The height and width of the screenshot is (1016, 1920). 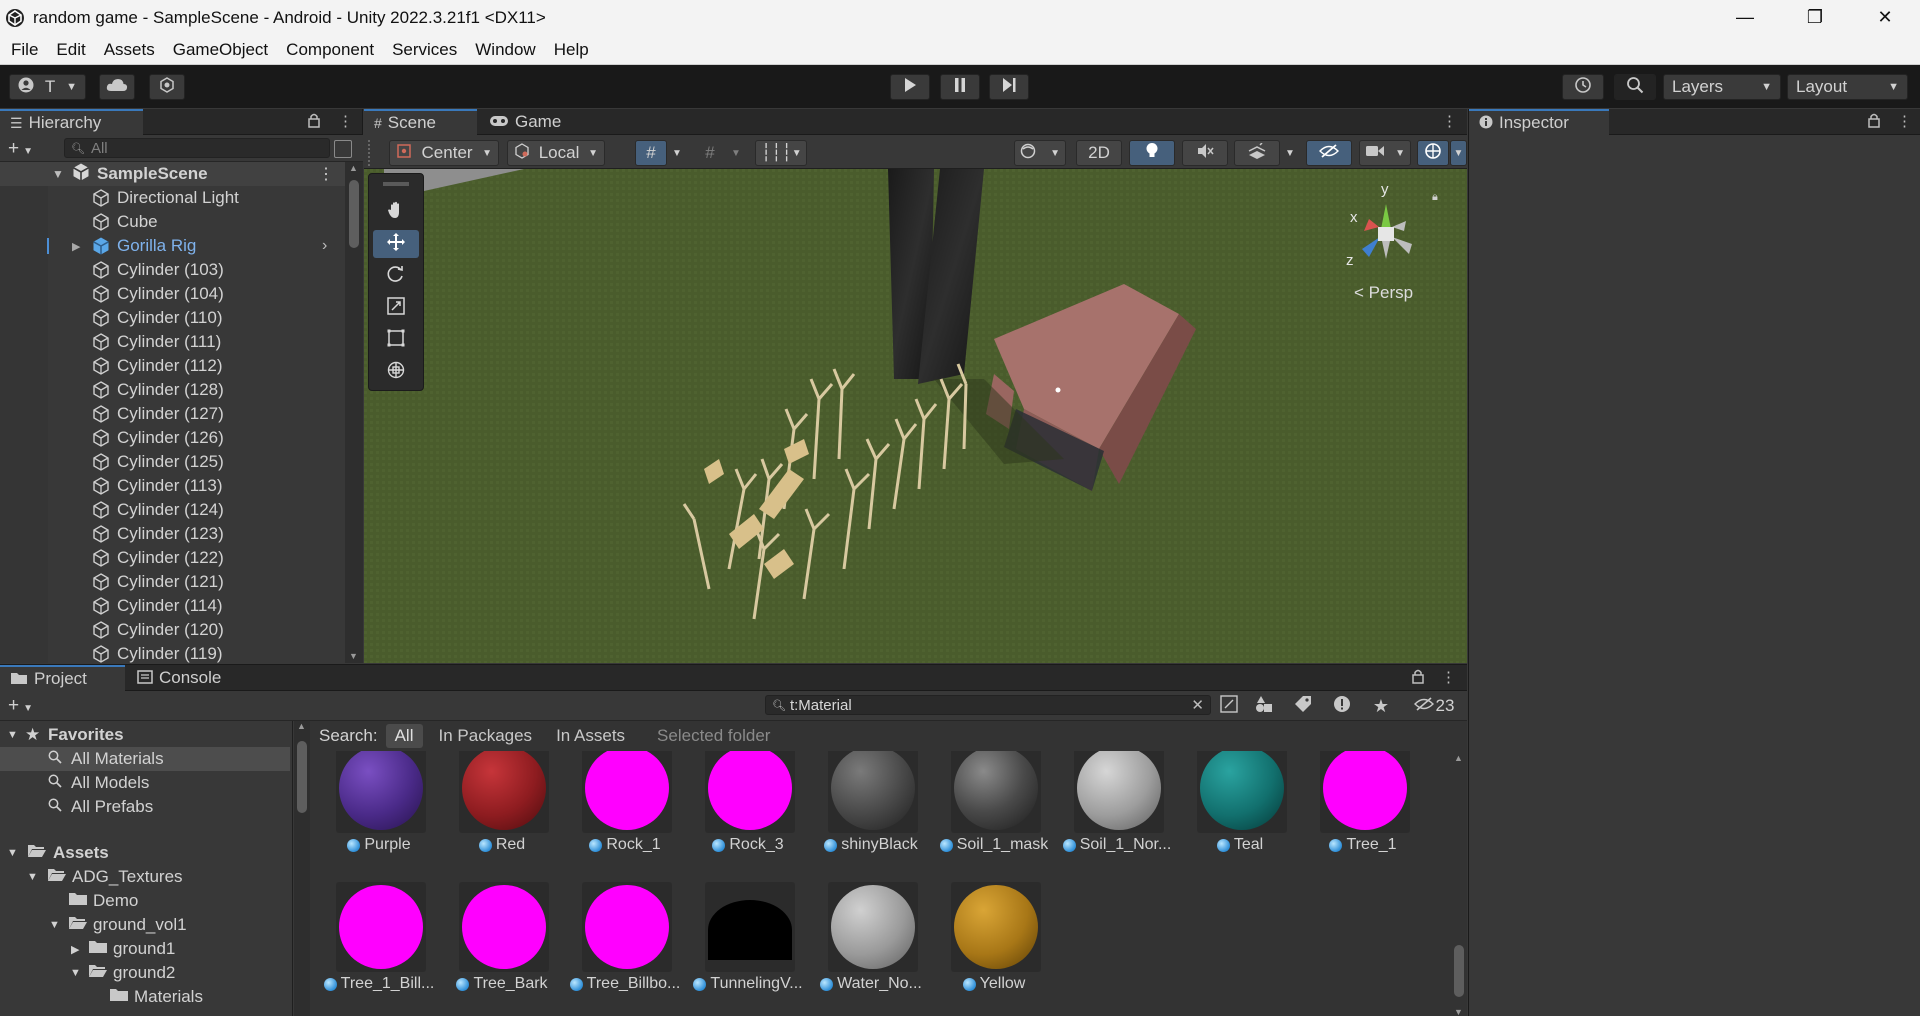 I want to click on create-add-button: + ▼, so click(x=20, y=706).